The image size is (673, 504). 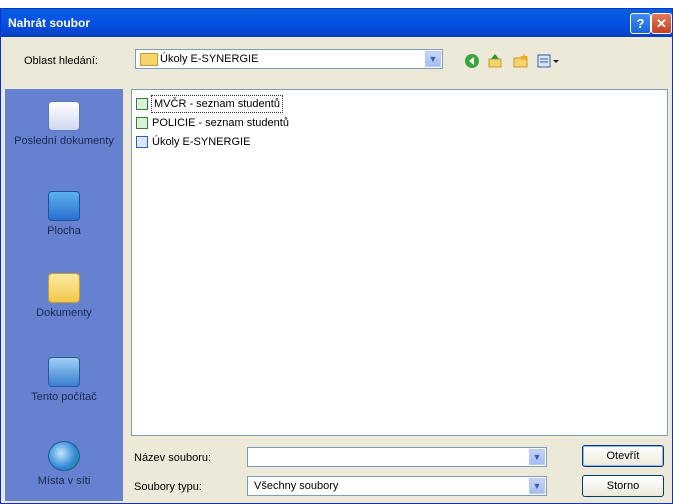 What do you see at coordinates (623, 456) in the screenshot?
I see `open-button: Otevřít` at bounding box center [623, 456].